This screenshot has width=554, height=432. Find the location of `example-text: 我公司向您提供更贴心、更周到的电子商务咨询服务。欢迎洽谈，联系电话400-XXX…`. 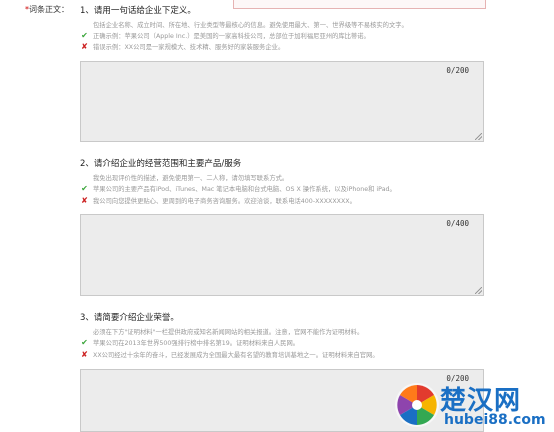

example-text: 我公司向您提供更贴心、更周到的电子商务咨询服务。欢迎洽谈，联系电话400-XXX… is located at coordinates (224, 201).